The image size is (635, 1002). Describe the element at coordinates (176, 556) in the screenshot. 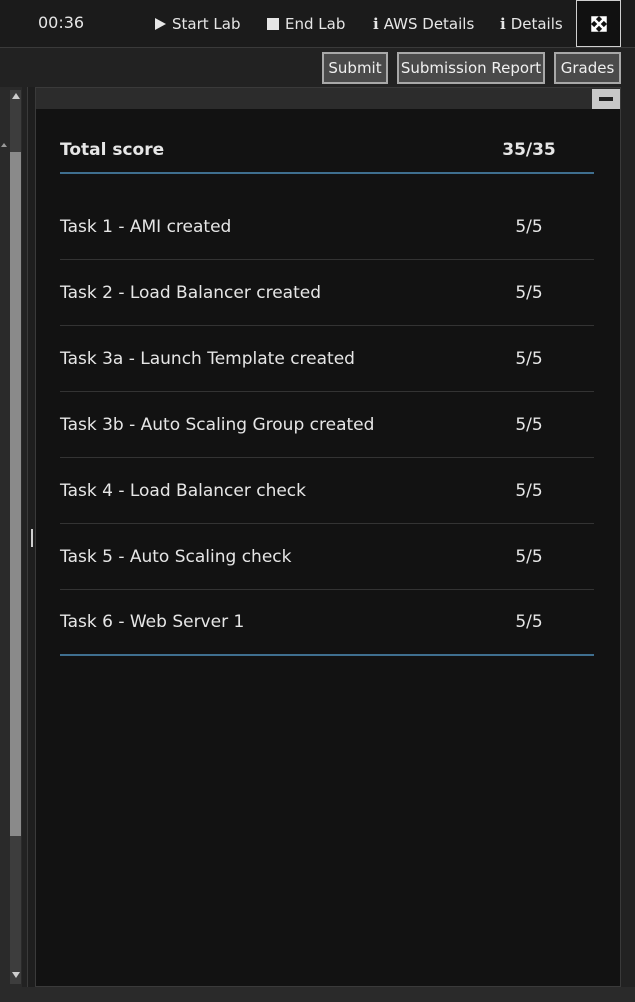

I see `task-name: Task 5 - Auto Scaling check` at that location.